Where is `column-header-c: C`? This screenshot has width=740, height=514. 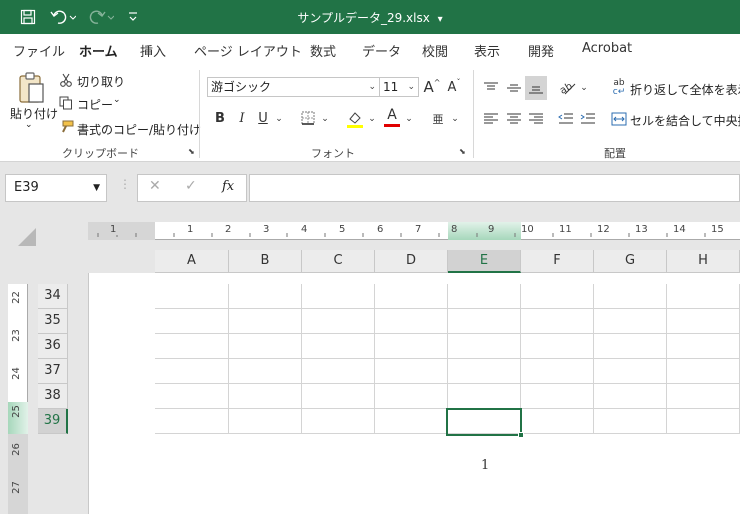
column-header-c: C is located at coordinates (338, 261).